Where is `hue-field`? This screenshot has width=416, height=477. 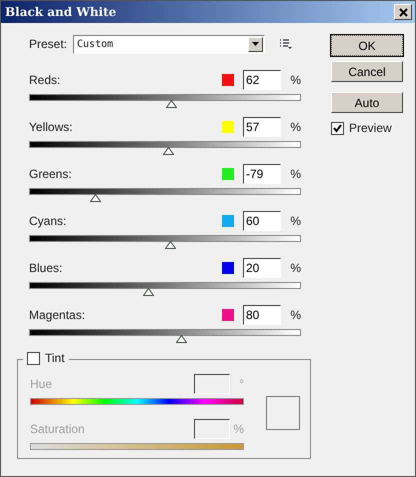
hue-field is located at coordinates (212, 384).